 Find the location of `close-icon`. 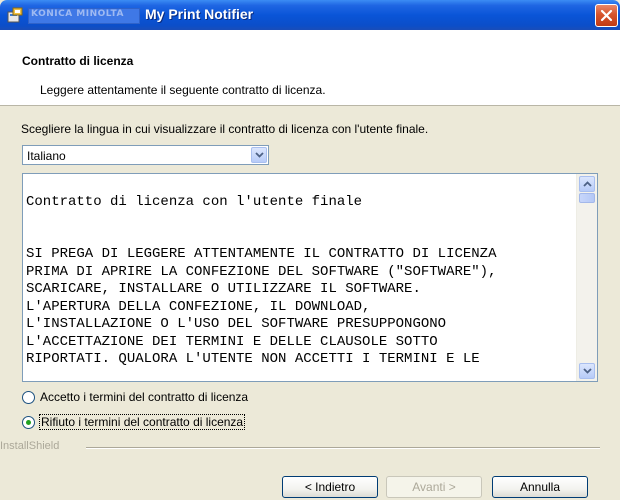

close-icon is located at coordinates (606, 15).